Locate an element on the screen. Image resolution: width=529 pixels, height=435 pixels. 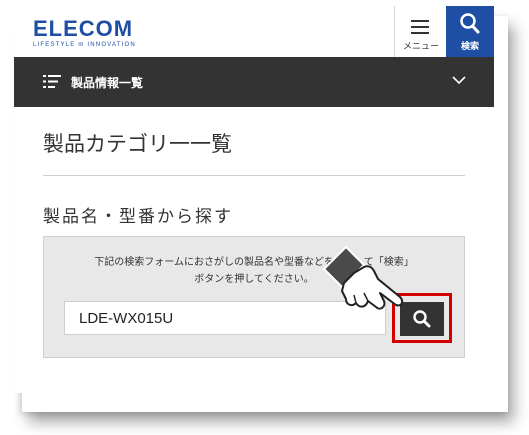
search-icon is located at coordinates (470, 23).